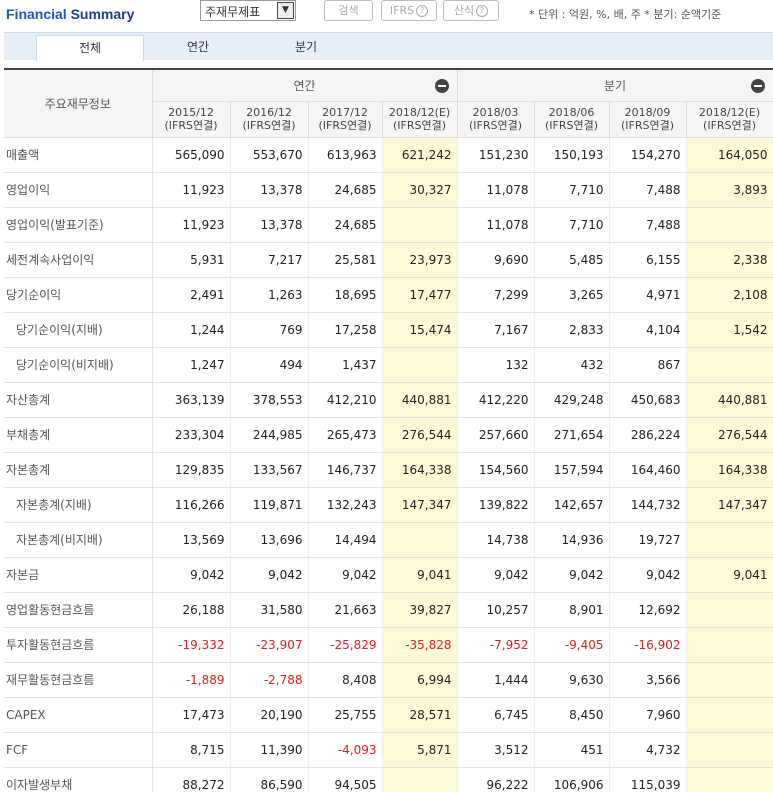  I want to click on tab-all: 전체, so click(90, 48).